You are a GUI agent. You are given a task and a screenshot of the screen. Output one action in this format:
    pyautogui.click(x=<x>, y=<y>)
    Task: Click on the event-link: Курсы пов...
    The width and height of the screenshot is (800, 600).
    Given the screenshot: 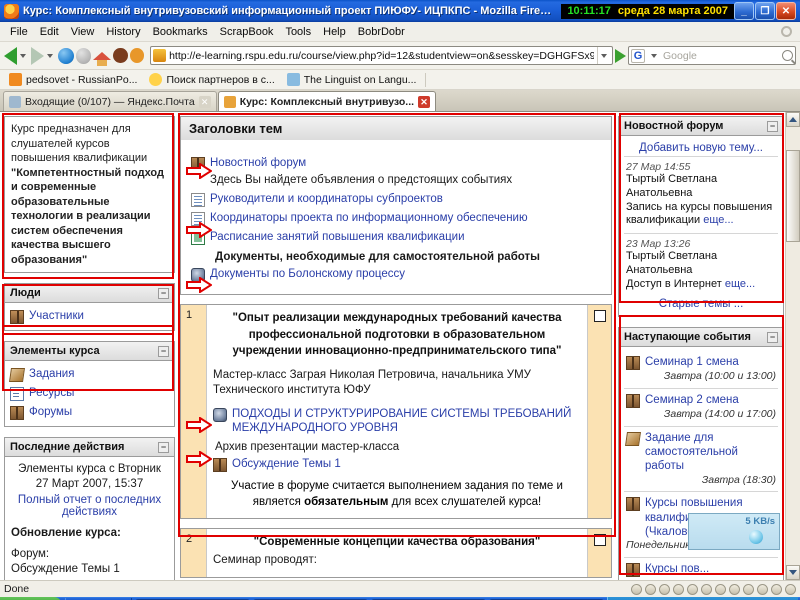 What is the action you would take?
    pyautogui.click(x=701, y=570)
    